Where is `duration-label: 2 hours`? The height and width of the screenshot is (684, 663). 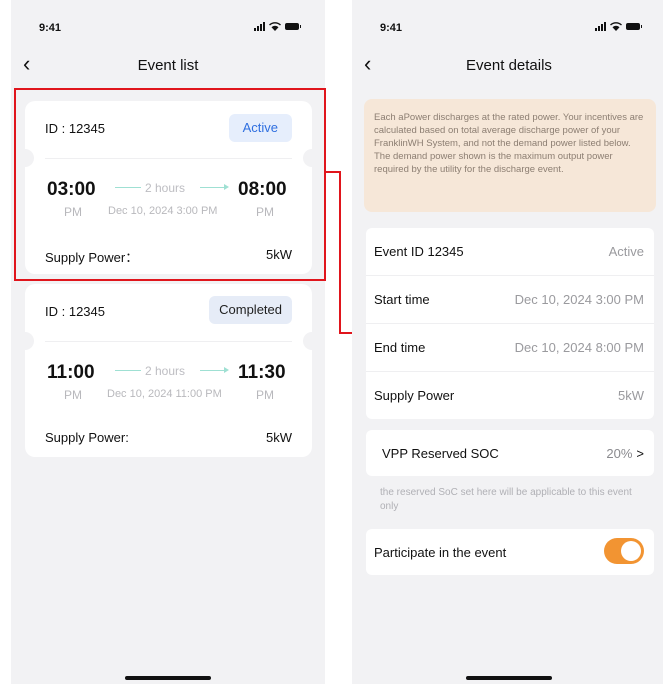
duration-label: 2 hours is located at coordinates (165, 371).